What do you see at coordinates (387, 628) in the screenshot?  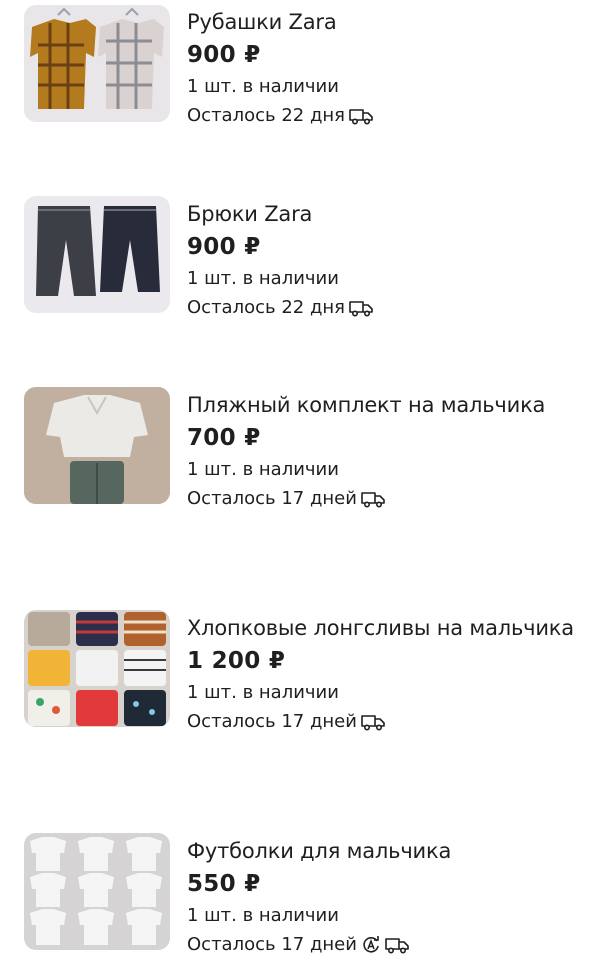 I see `item-title: Хлопковые лонгсливы на мальчика` at bounding box center [387, 628].